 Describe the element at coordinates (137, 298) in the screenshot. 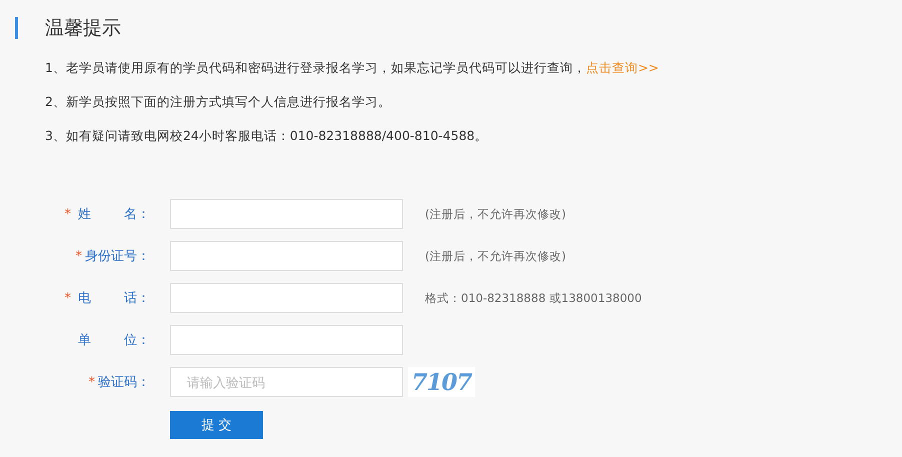

I see `field-label: 话：` at that location.